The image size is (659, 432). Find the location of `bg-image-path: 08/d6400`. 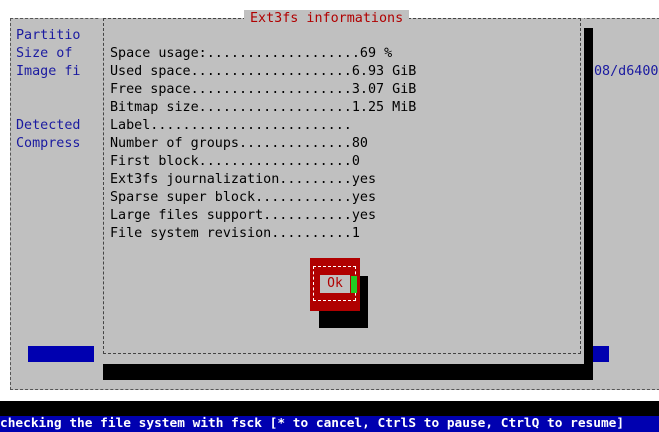

bg-image-path: 08/d6400 is located at coordinates (626, 71).